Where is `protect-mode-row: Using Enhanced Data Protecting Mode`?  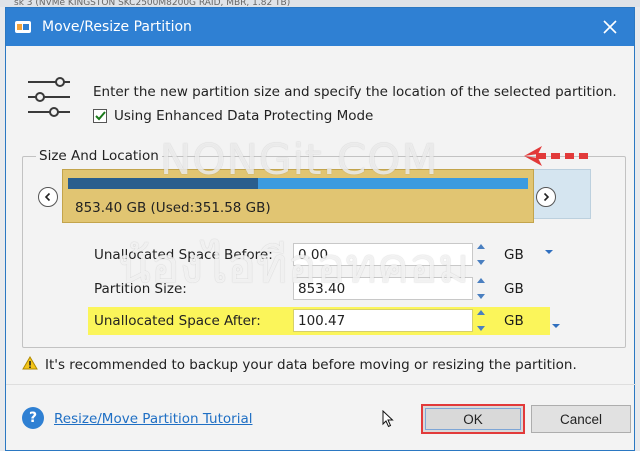
protect-mode-row: Using Enhanced Data Protecting Mode is located at coordinates (233, 116).